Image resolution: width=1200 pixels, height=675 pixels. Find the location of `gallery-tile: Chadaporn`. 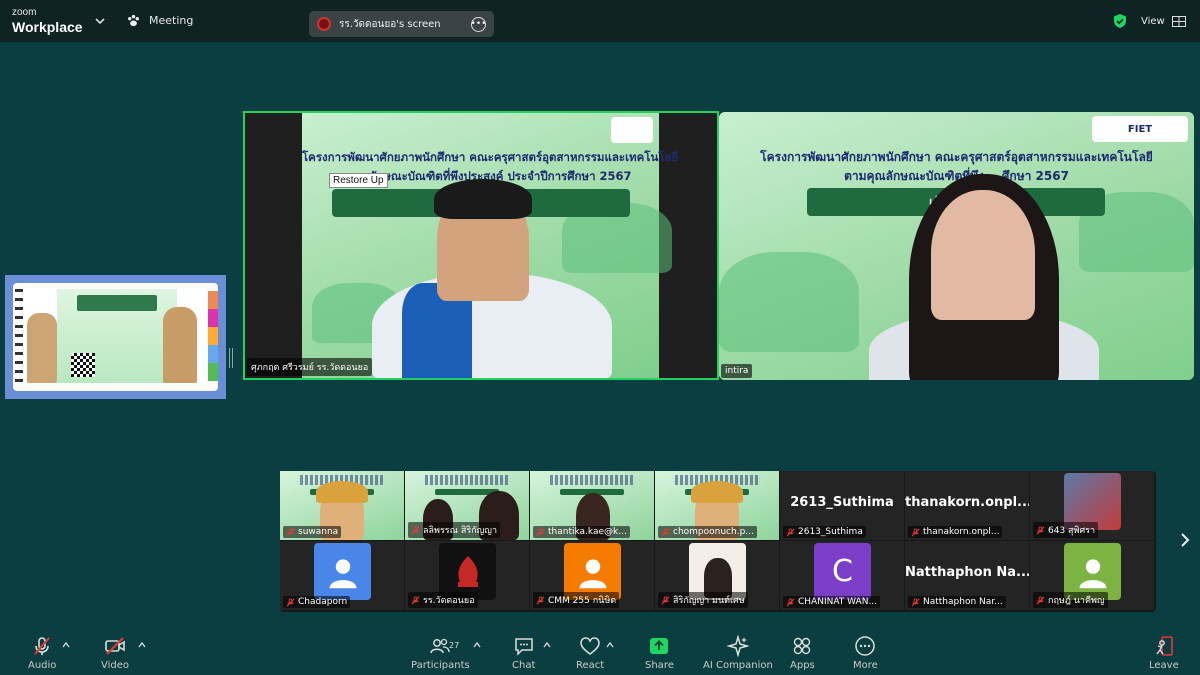

gallery-tile: Chadaporn is located at coordinates (342, 575).